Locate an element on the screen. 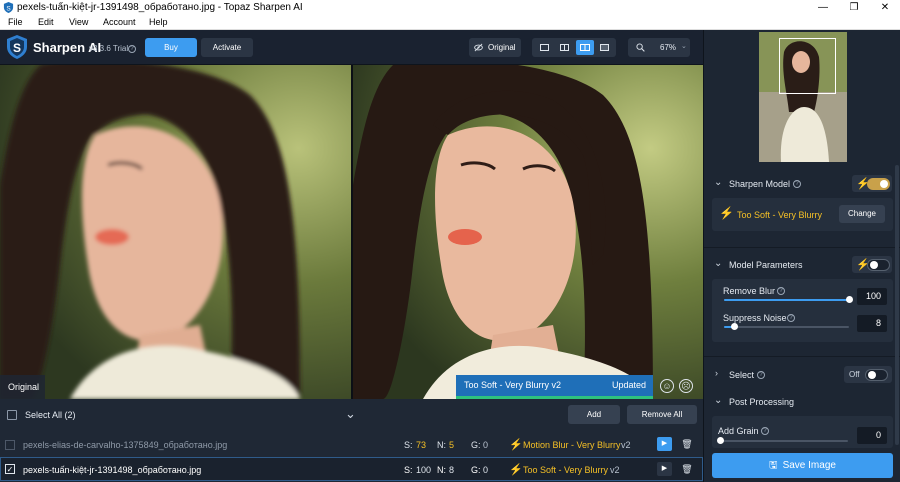 This screenshot has width=900, height=482. buy-button: Buy is located at coordinates (171, 47).